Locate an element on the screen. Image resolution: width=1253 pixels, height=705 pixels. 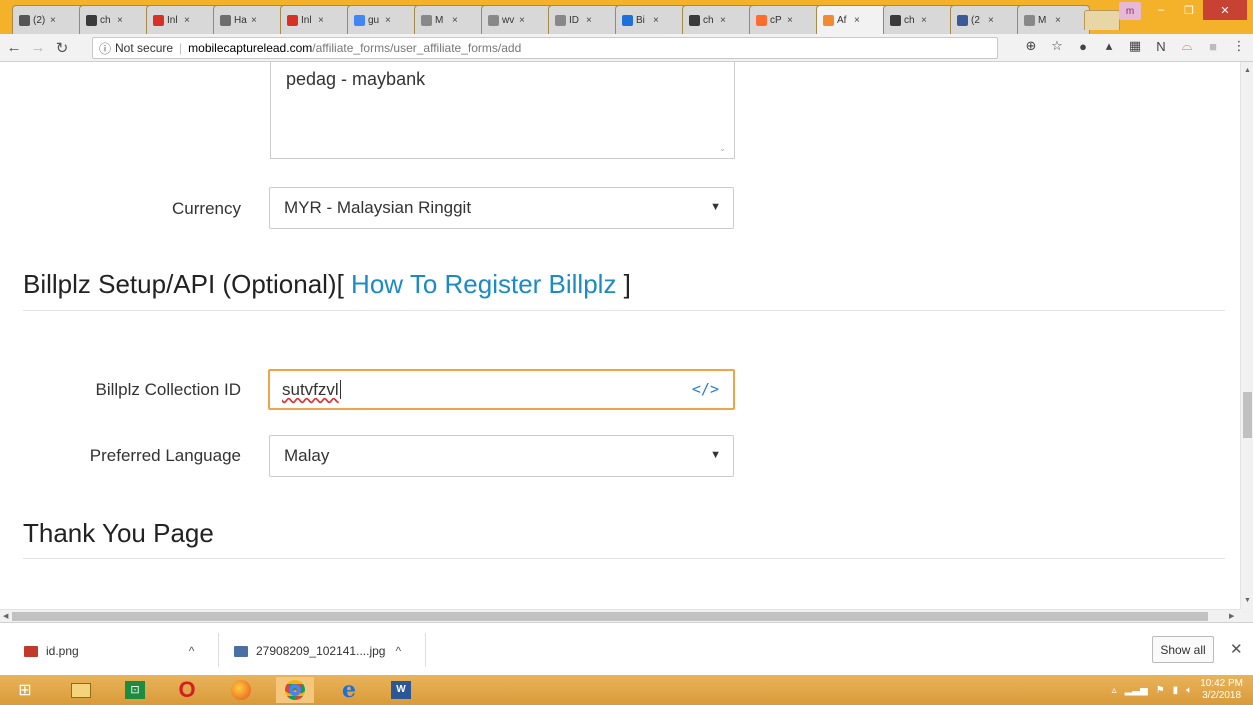
browser-tab: (2 × is located at coordinates (986, 19).